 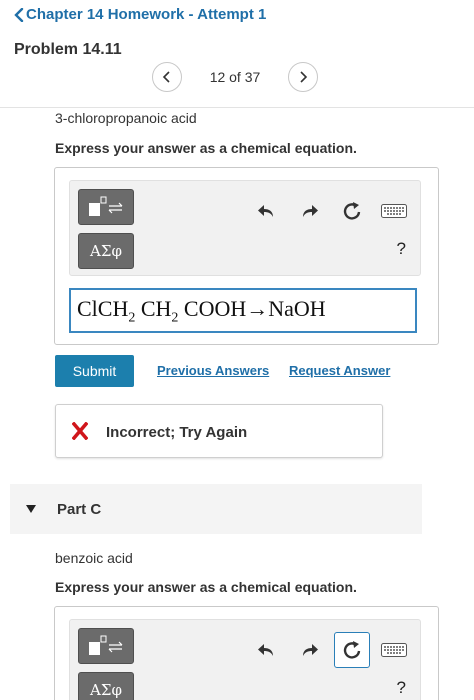 I want to click on problem-counter: 12 of 37, so click(x=235, y=77).